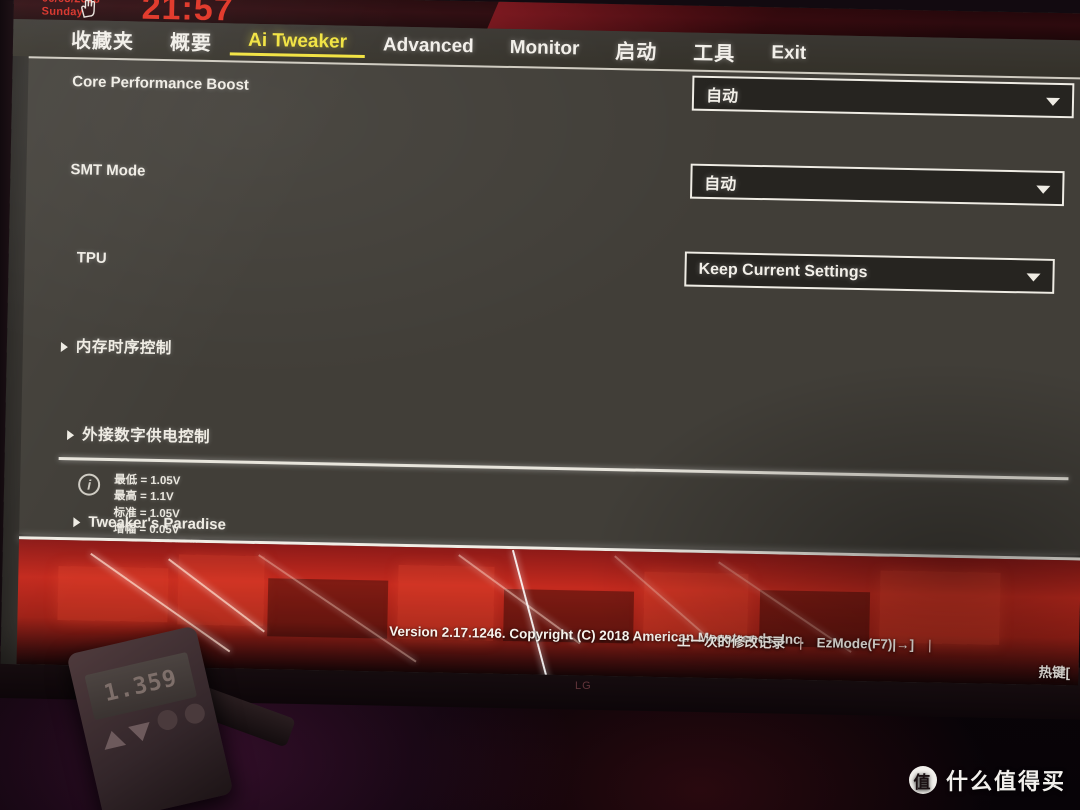 The width and height of the screenshot is (1080, 810). I want to click on smzdm-logo-icon: 值, so click(922, 780).